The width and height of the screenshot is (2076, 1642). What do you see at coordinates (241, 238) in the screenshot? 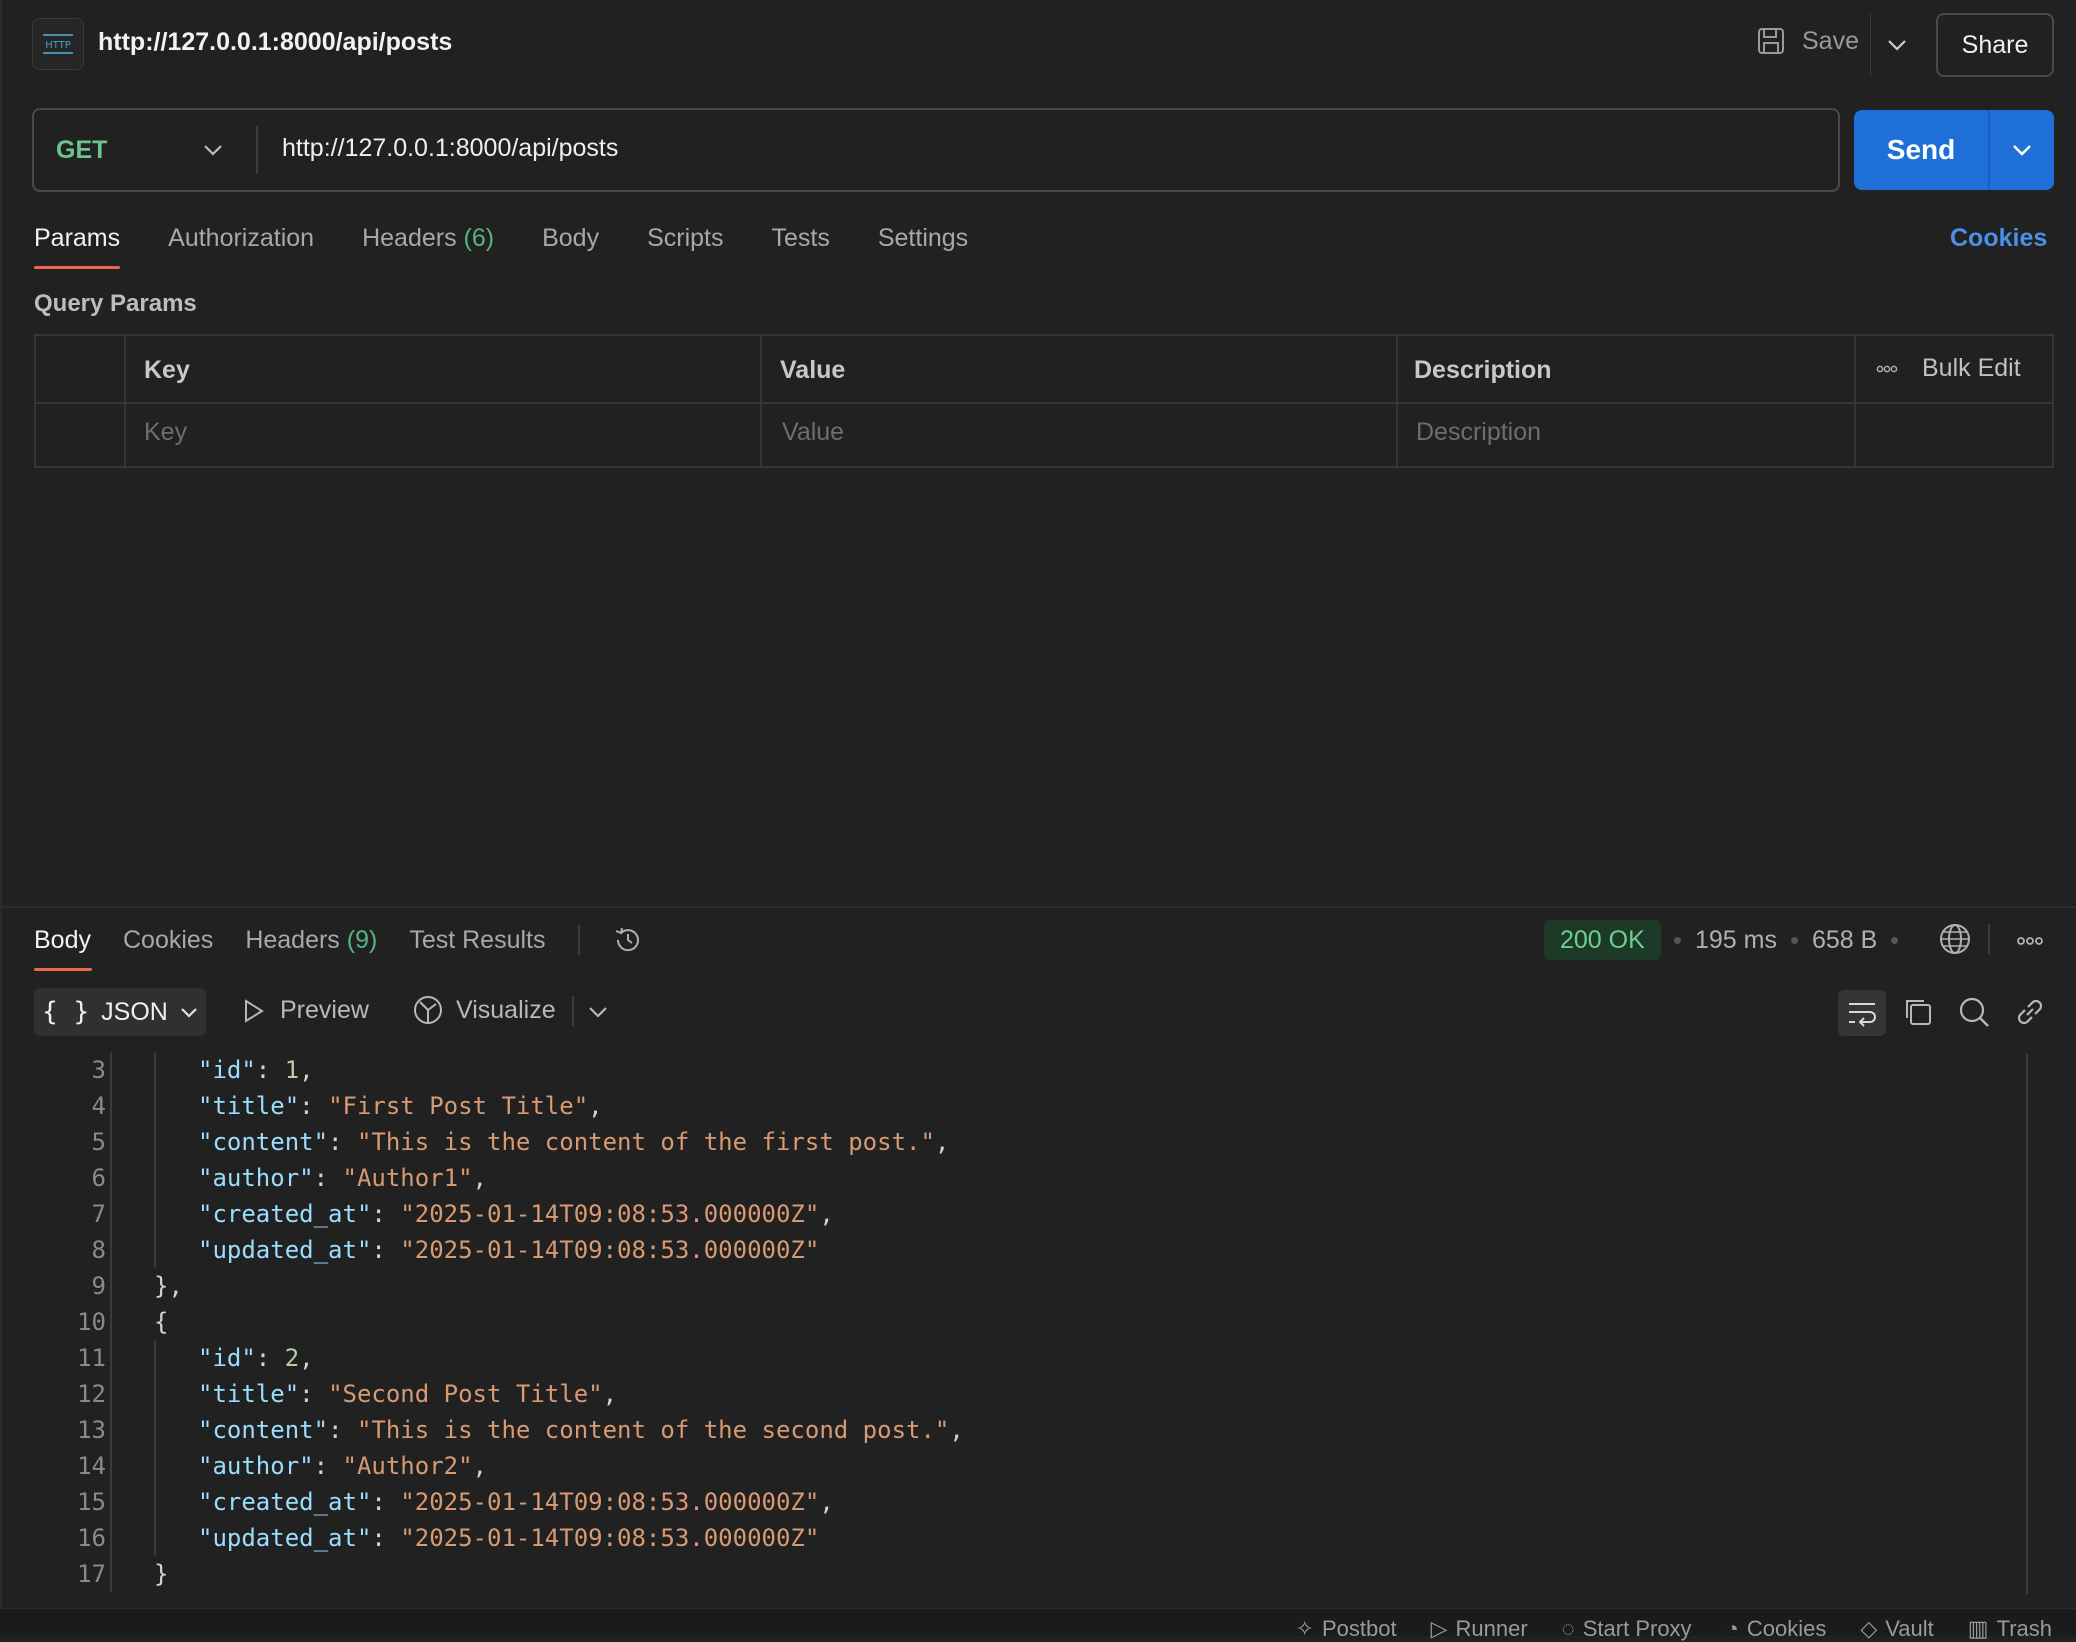
I see `tab-authorization: Authorization` at bounding box center [241, 238].